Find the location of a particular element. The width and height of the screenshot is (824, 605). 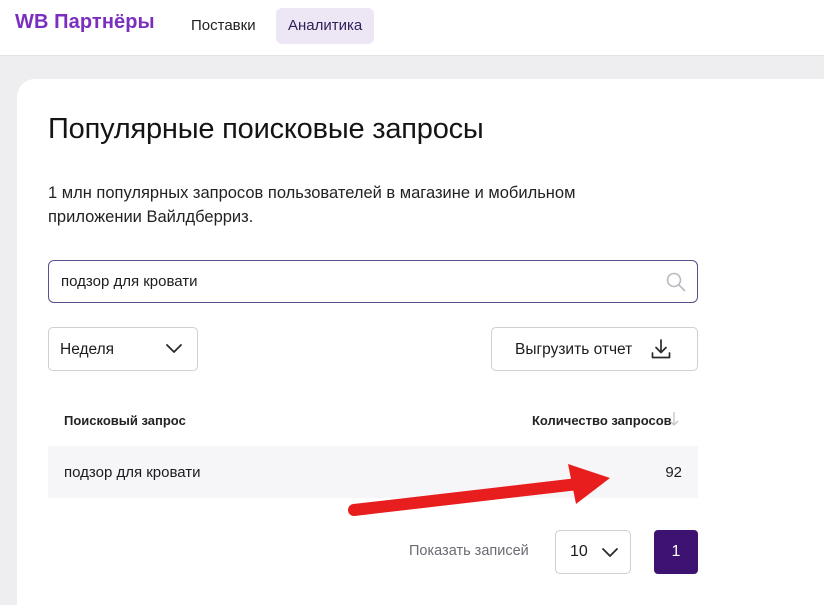

brand-logo: WB Партнёры is located at coordinates (85, 22).